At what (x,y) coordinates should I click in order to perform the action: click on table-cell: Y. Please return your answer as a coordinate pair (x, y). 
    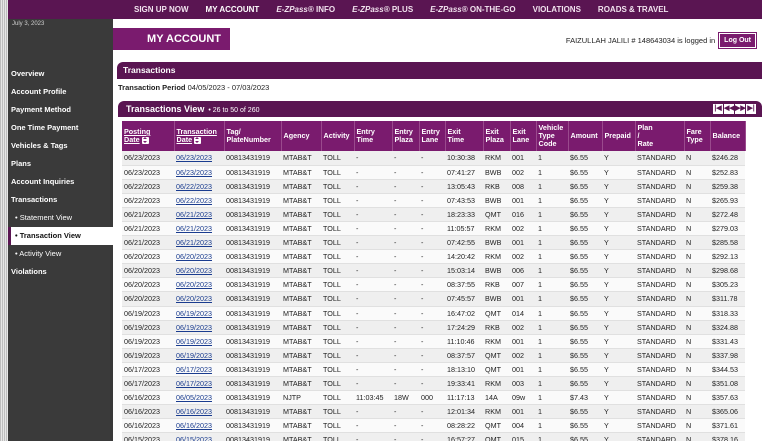
    Looking at the image, I should click on (618, 299).